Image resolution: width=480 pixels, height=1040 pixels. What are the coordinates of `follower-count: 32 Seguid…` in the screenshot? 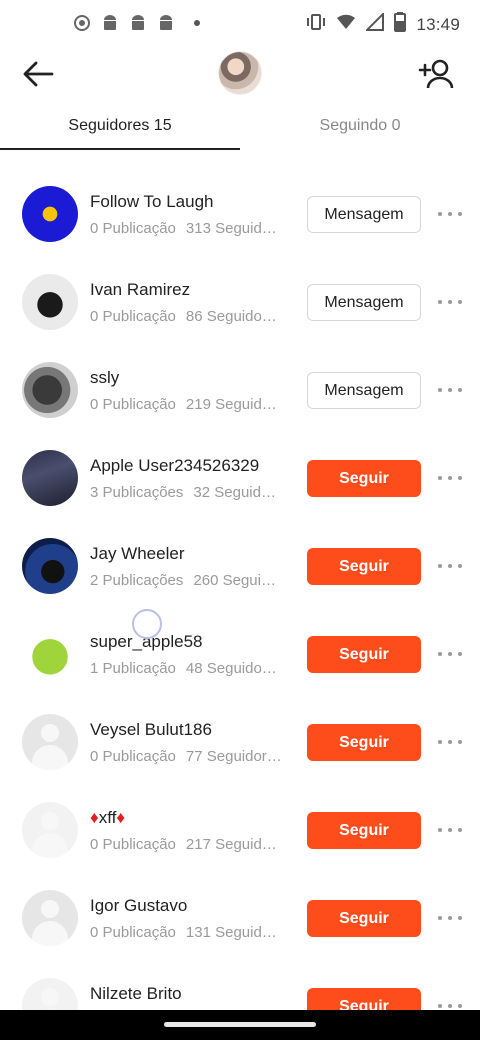 It's located at (234, 492).